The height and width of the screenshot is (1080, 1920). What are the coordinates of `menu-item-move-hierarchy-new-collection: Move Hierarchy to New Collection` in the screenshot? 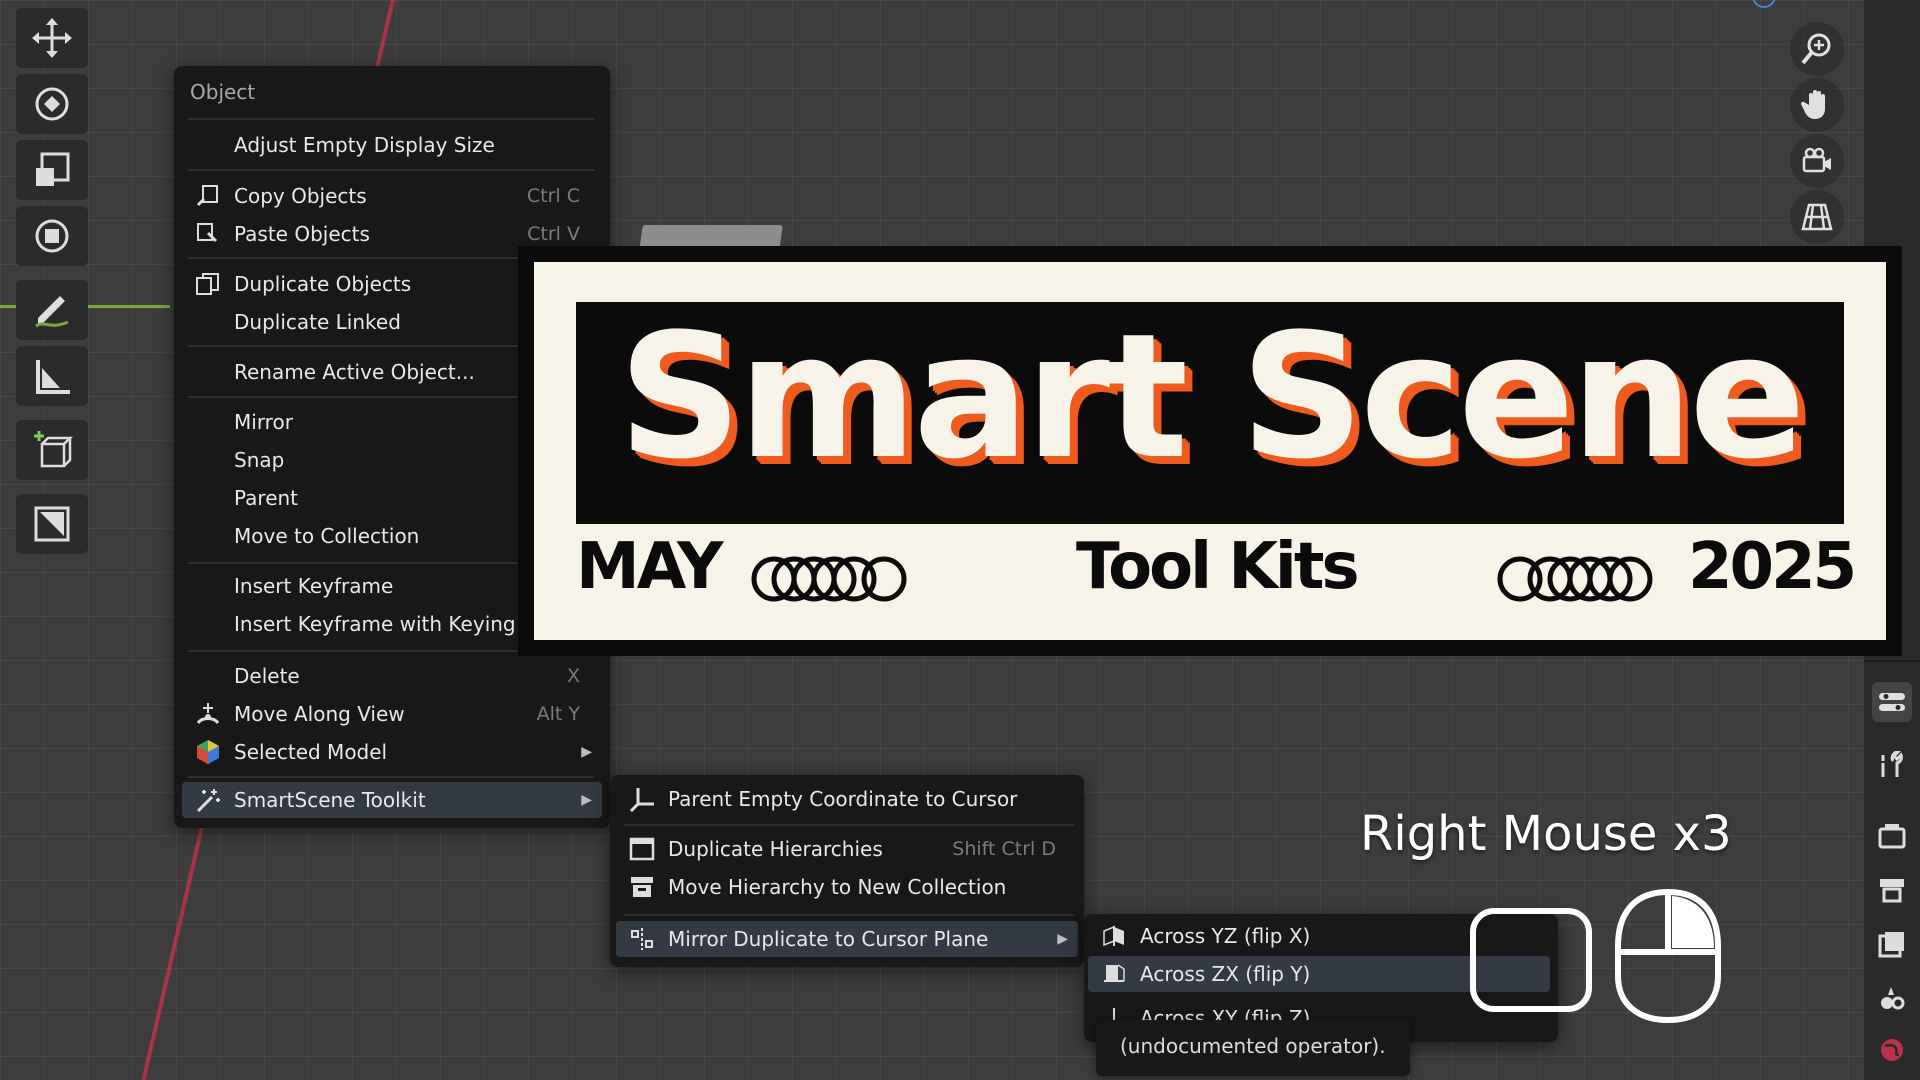 It's located at (847, 887).